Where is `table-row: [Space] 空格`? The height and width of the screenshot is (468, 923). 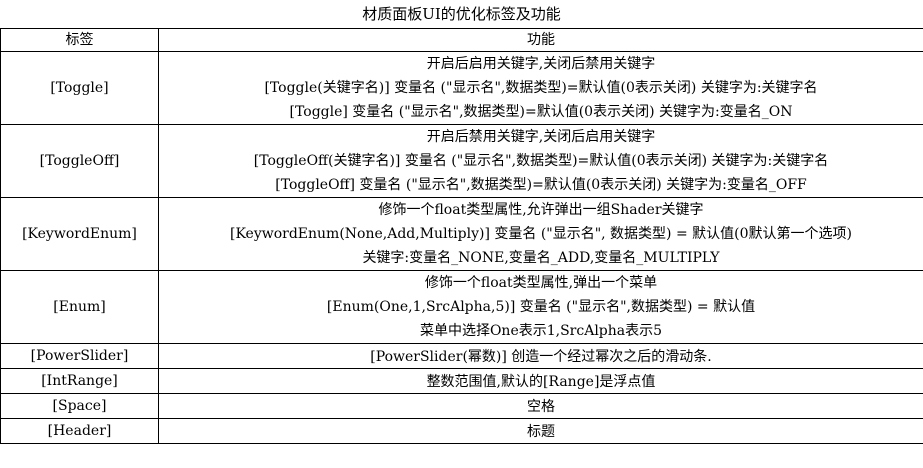
table-row: [Space] 空格 is located at coordinates (461, 406).